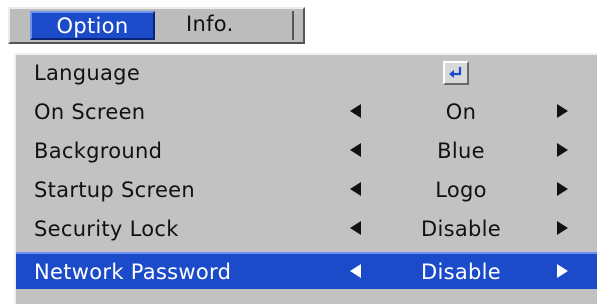 Image resolution: width=597 pixels, height=304 pixels. I want to click on menu-item-language: Language, so click(306, 73).